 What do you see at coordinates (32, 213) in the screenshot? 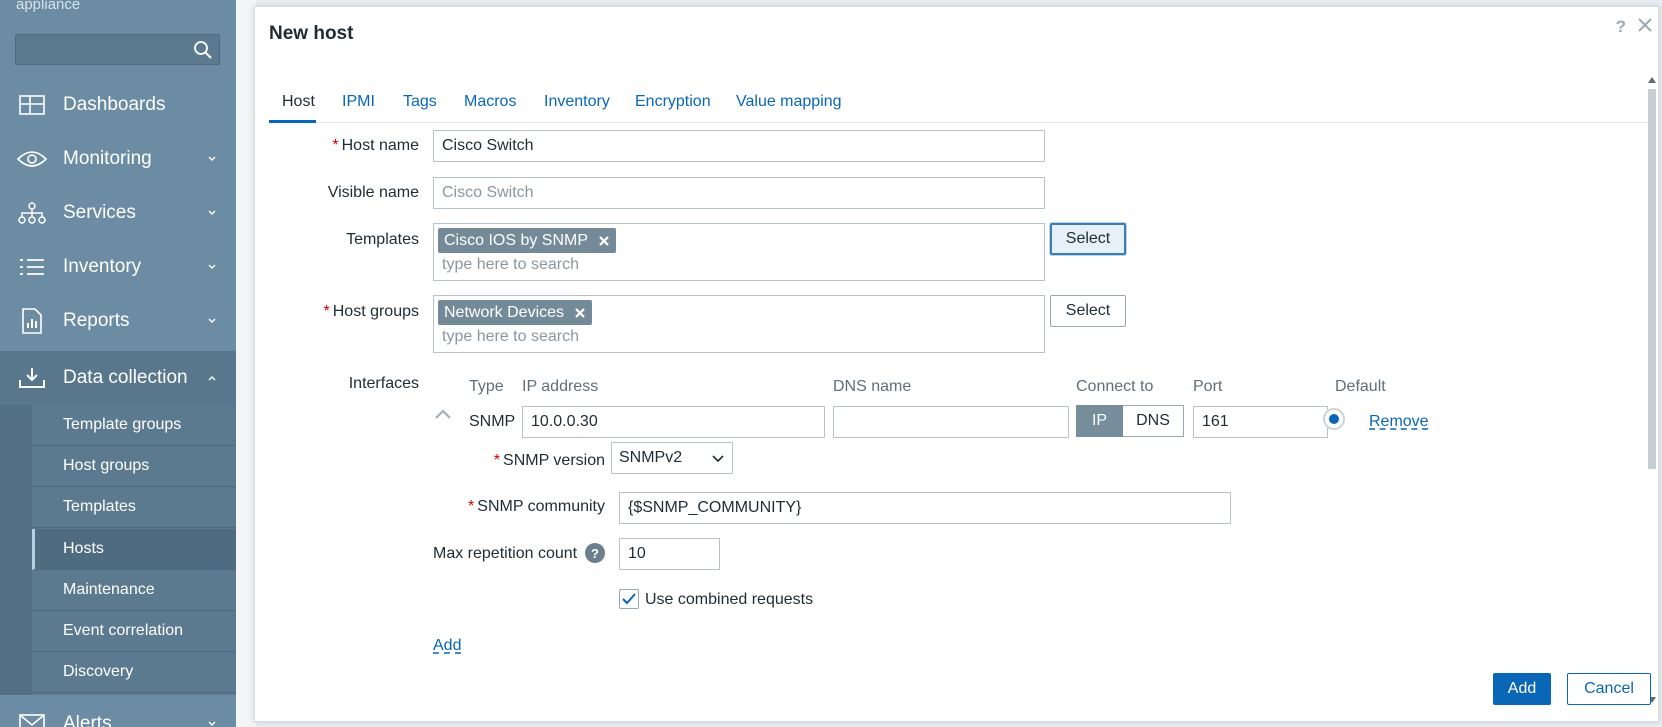
I see `hierarchy-icon` at bounding box center [32, 213].